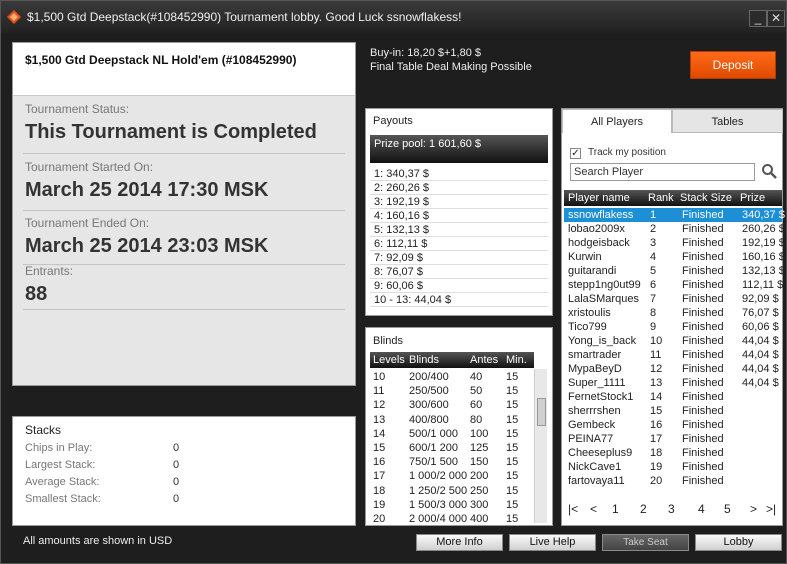 This screenshot has height=564, width=787. I want to click on smallest-stack-value: 0, so click(176, 499).